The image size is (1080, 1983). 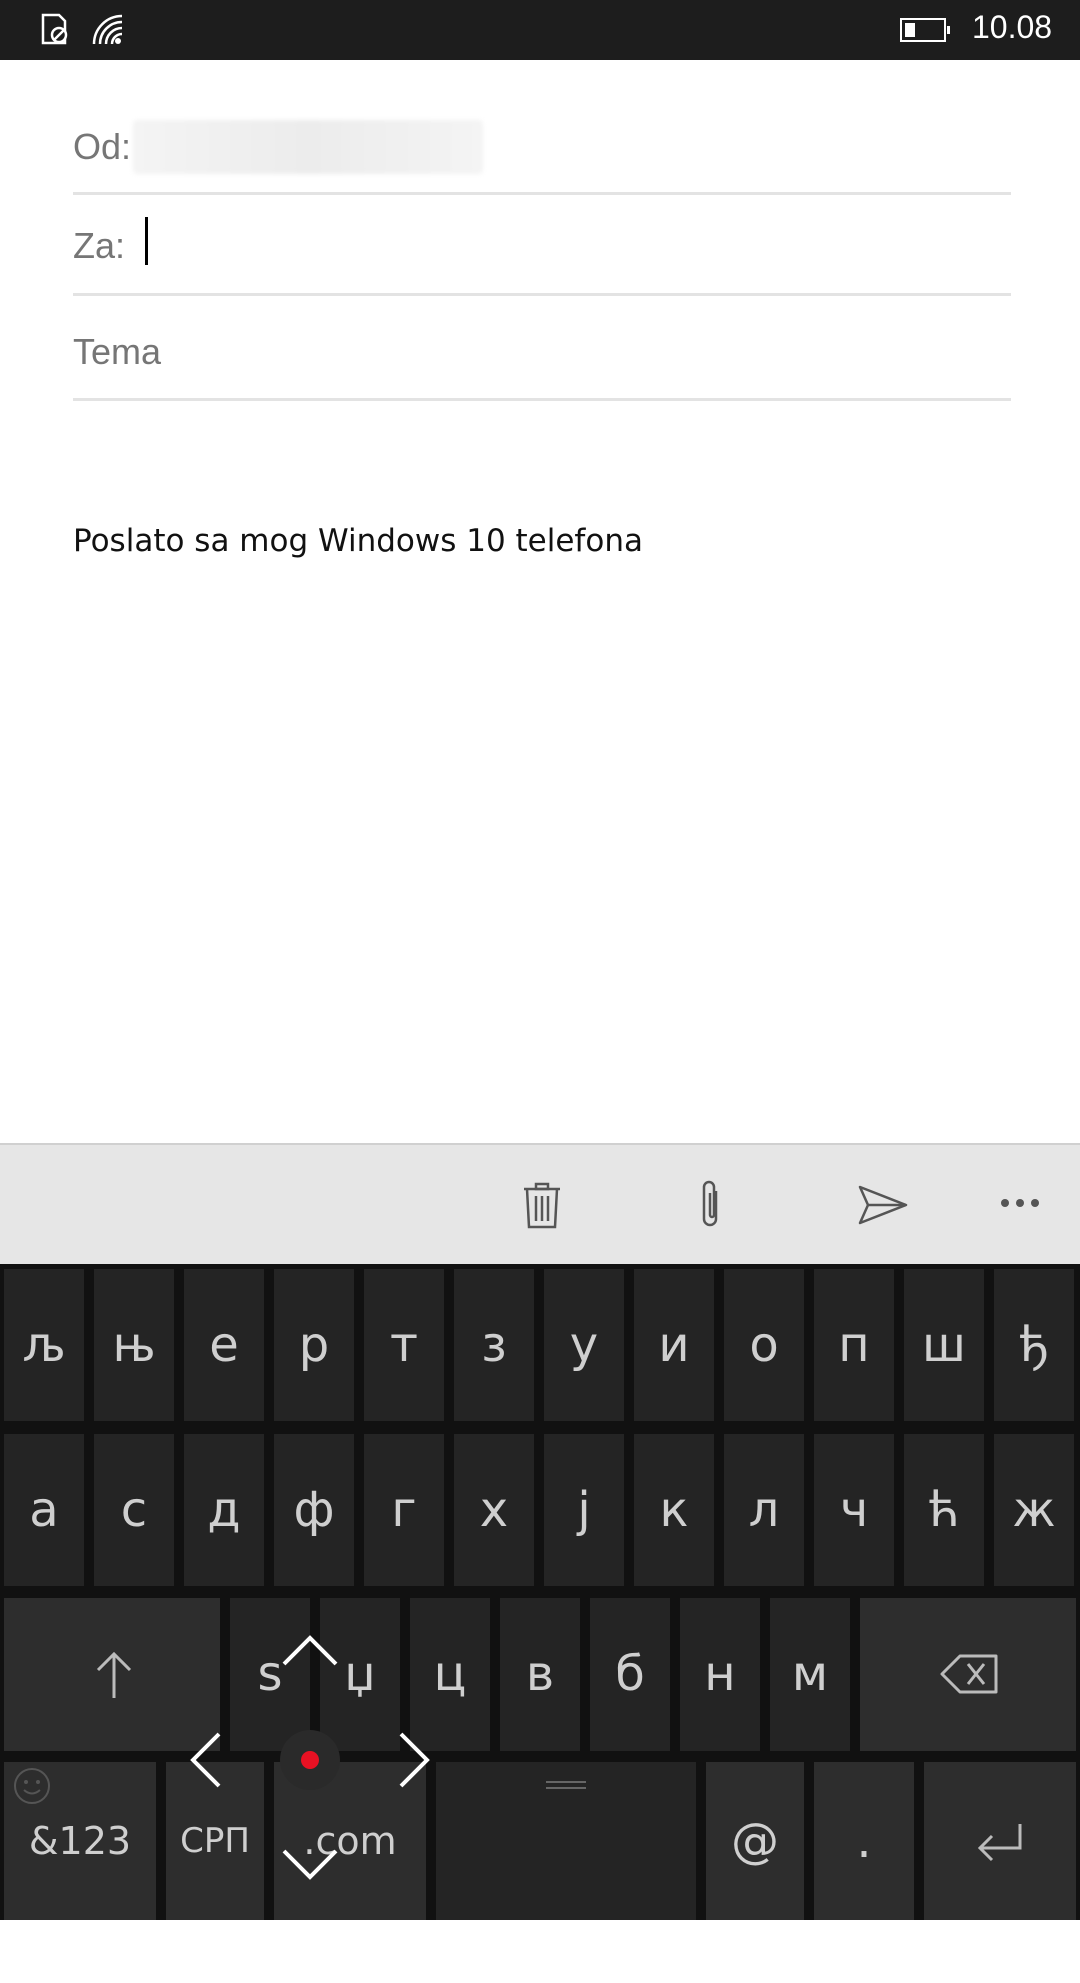 What do you see at coordinates (1025, 1205) in the screenshot?
I see `more-icon` at bounding box center [1025, 1205].